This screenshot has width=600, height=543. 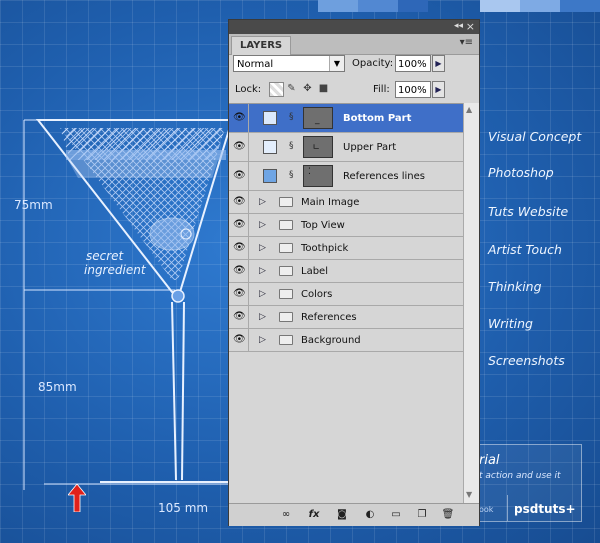 What do you see at coordinates (470, 26) in the screenshot?
I see `close-icon: ×` at bounding box center [470, 26].